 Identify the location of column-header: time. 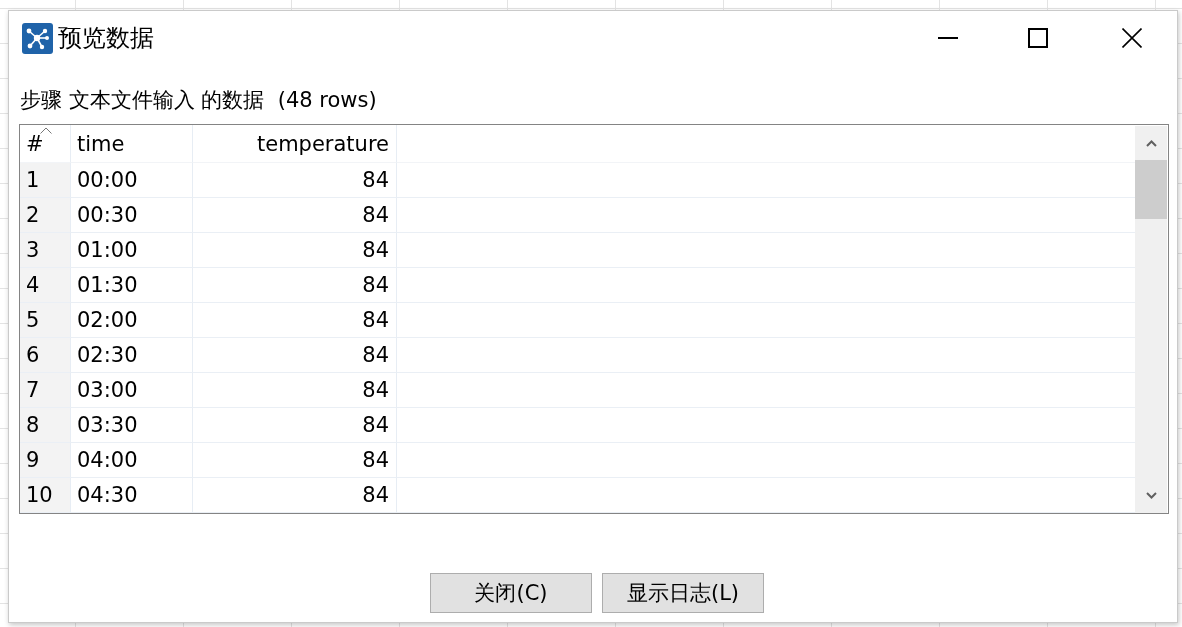
(132, 144).